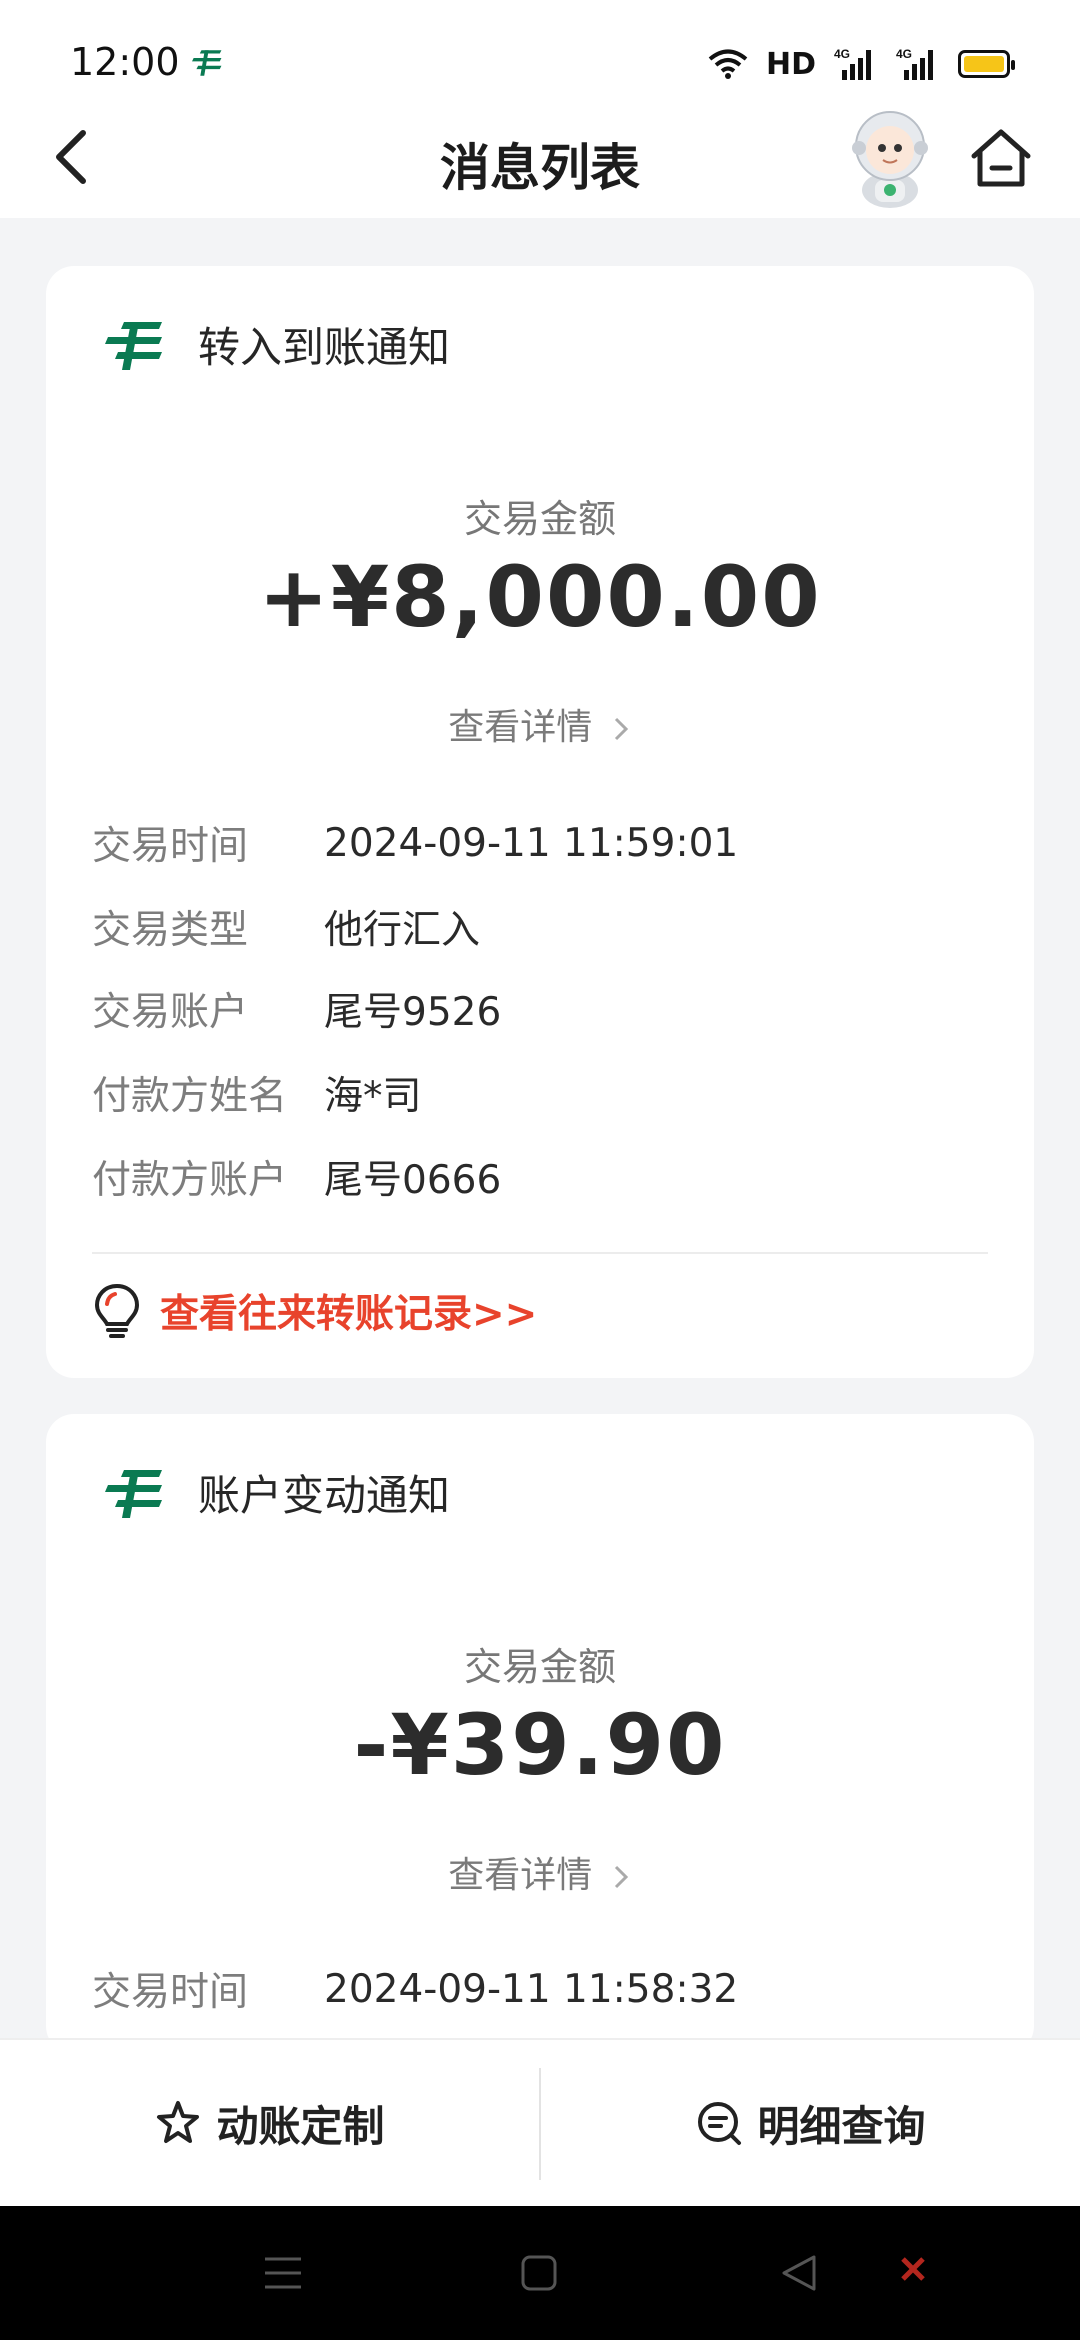 The image size is (1080, 2340). Describe the element at coordinates (720, 2123) in the screenshot. I see `detail-search-icon` at that location.